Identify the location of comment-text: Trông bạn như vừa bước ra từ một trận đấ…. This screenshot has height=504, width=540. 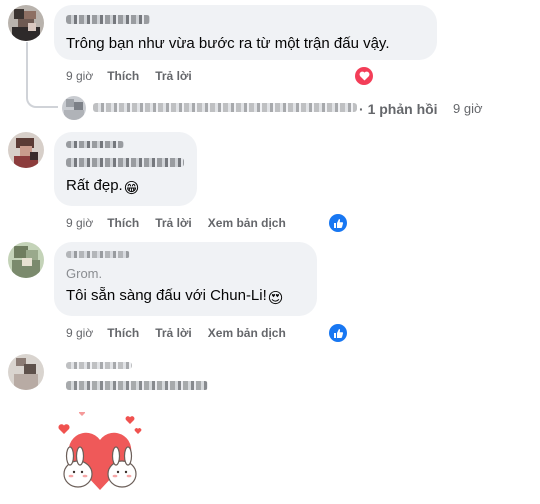
(228, 43).